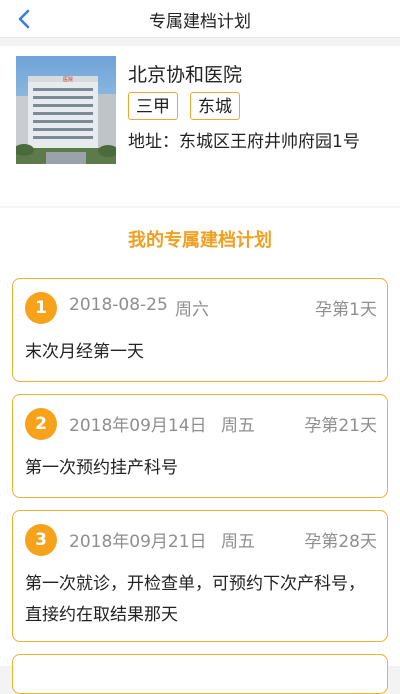 Image resolution: width=400 pixels, height=694 pixels. Describe the element at coordinates (41, 424) in the screenshot. I see `step-number-badge: 2` at that location.